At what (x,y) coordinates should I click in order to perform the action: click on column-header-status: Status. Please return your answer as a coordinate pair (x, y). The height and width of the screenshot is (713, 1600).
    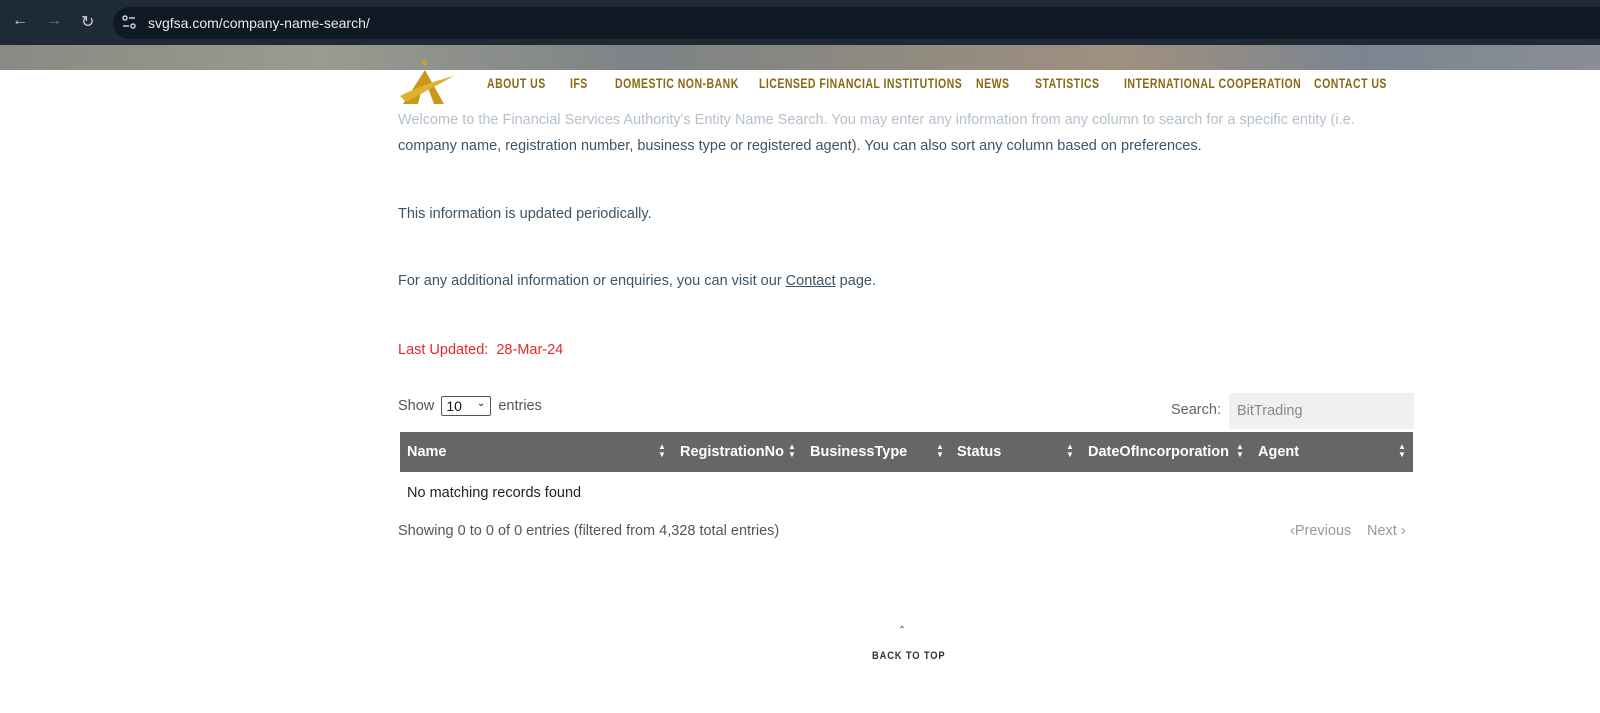
    Looking at the image, I should click on (979, 452).